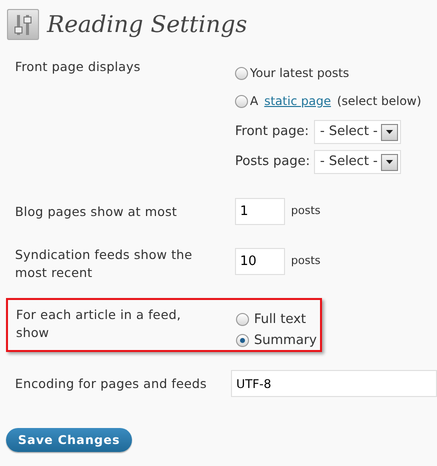 The width and height of the screenshot is (437, 466). Describe the element at coordinates (285, 341) in the screenshot. I see `radio-label: Summary` at that location.